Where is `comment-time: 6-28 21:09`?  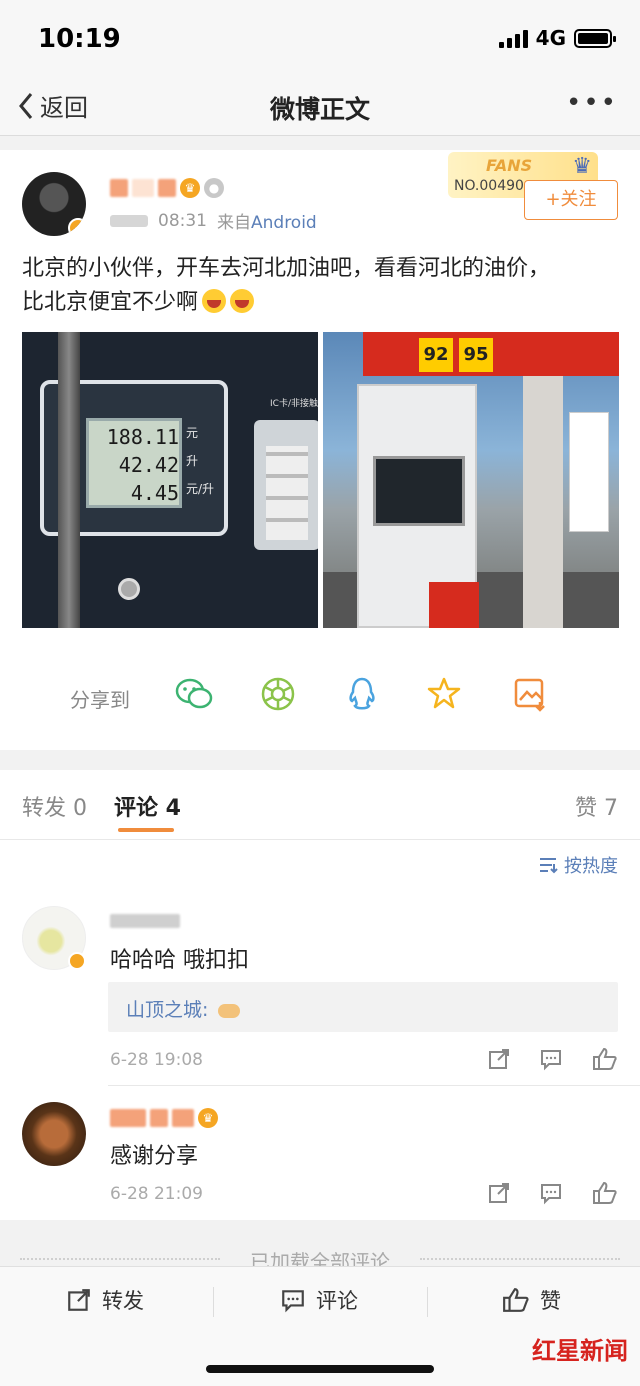 comment-time: 6-28 21:09 is located at coordinates (156, 1194).